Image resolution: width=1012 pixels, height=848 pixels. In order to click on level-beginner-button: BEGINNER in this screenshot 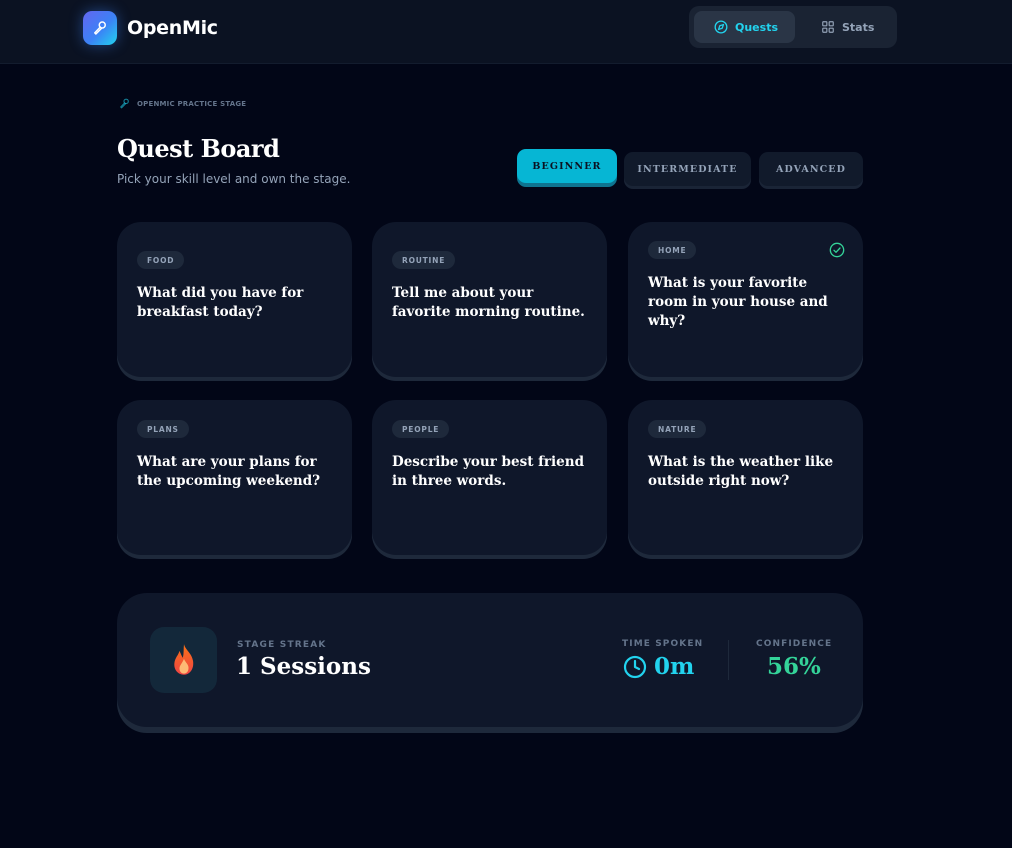, I will do `click(567, 166)`.